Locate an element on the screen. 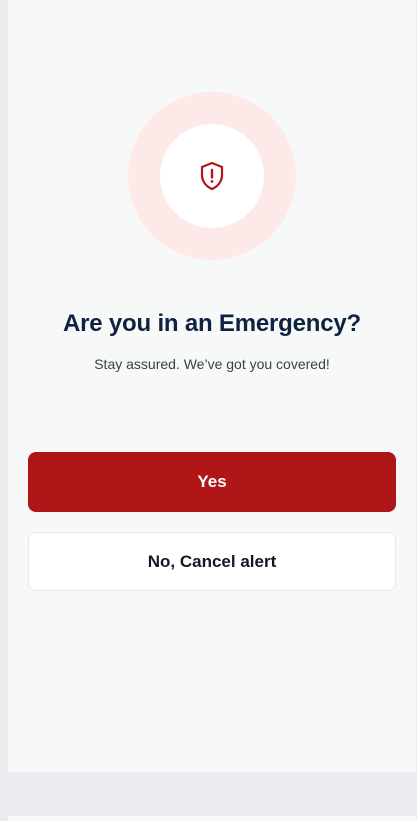 This screenshot has width=417, height=821. alert-icon-ring is located at coordinates (212, 176).